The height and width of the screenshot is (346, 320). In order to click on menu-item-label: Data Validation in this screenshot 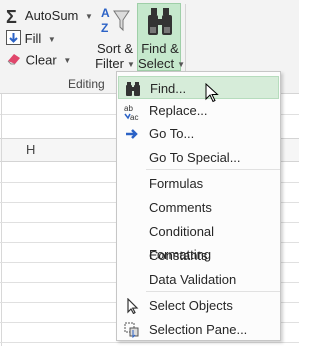, I will do `click(193, 279)`.